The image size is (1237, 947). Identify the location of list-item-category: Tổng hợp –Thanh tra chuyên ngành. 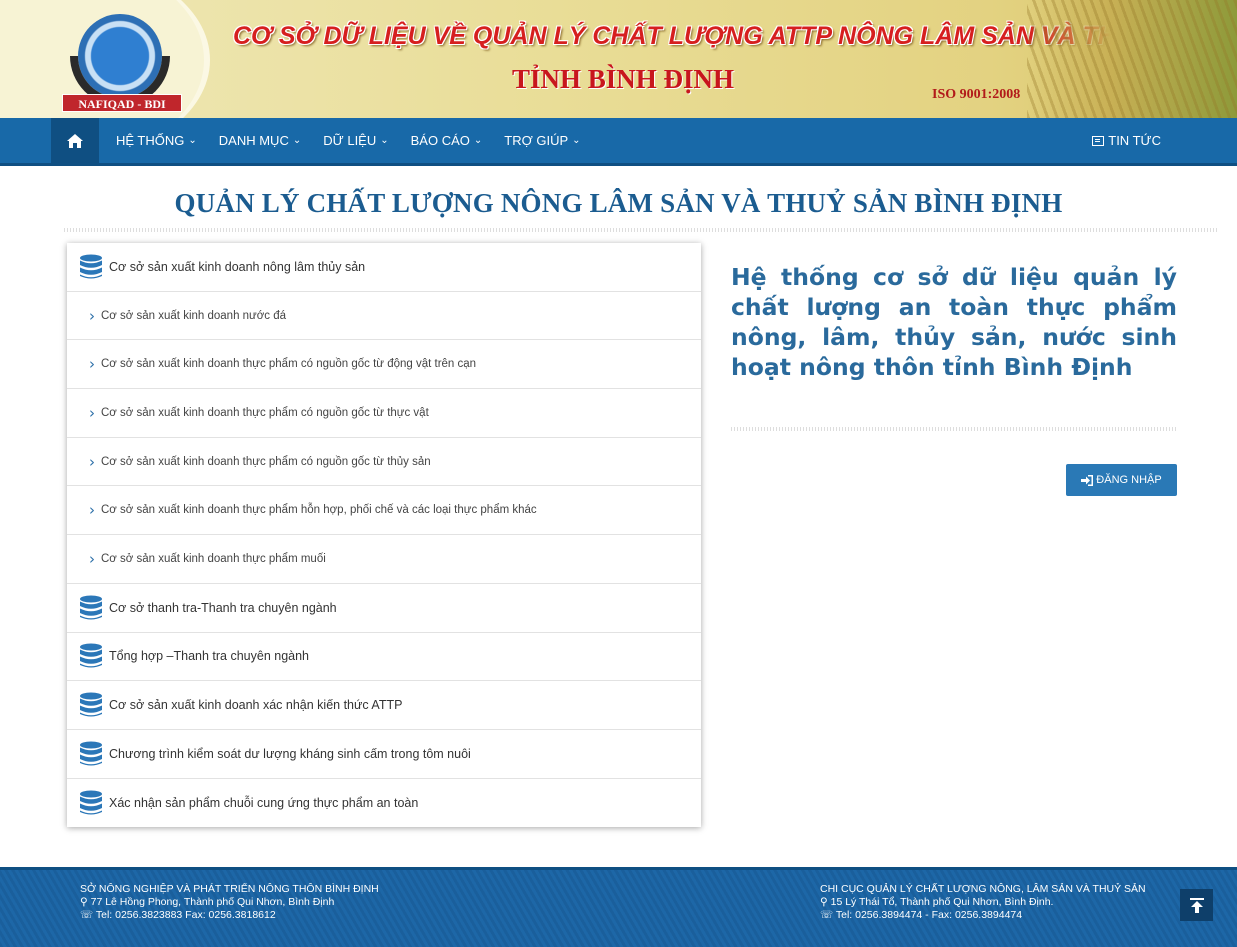
(384, 657).